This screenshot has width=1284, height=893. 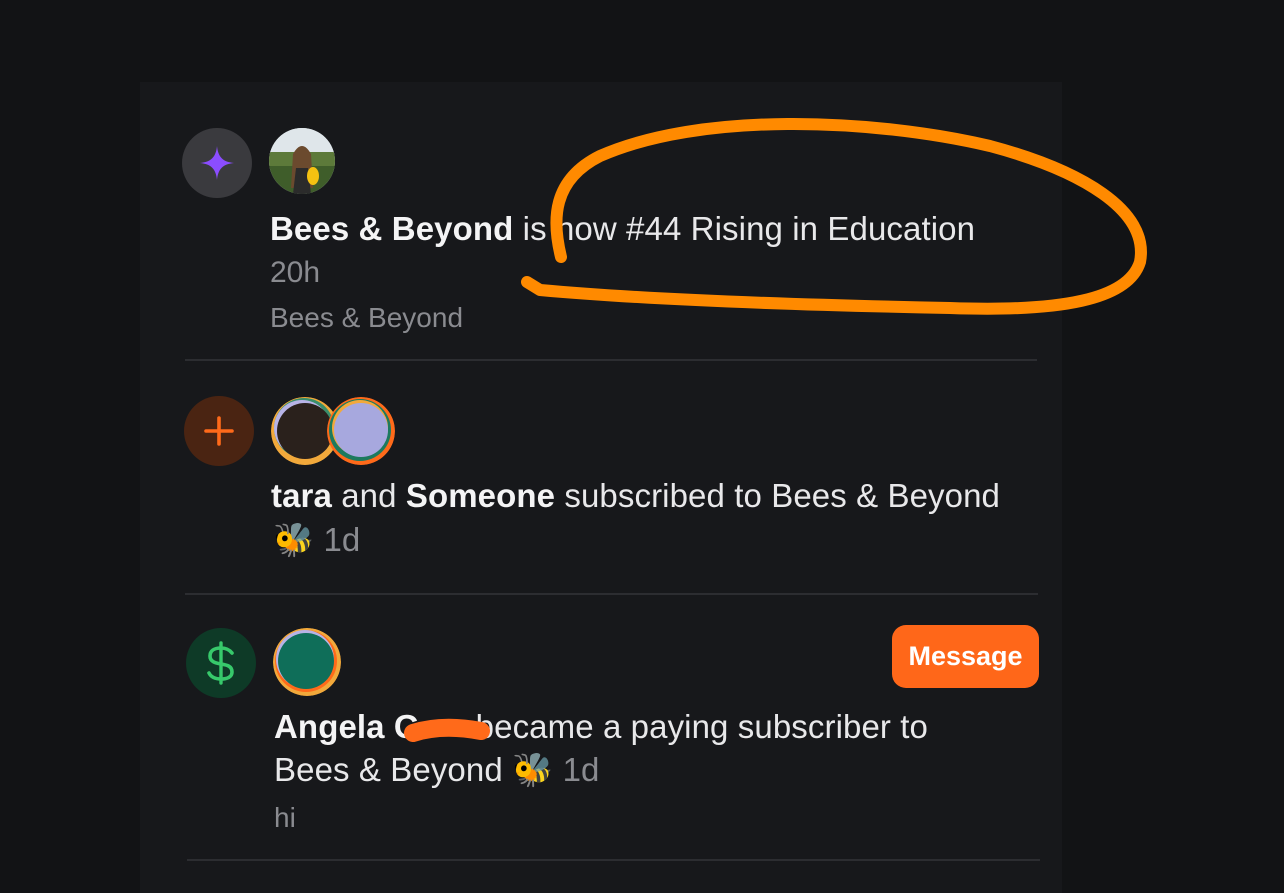 What do you see at coordinates (391, 228) in the screenshot?
I see `publication-name: Bees & Beyond` at bounding box center [391, 228].